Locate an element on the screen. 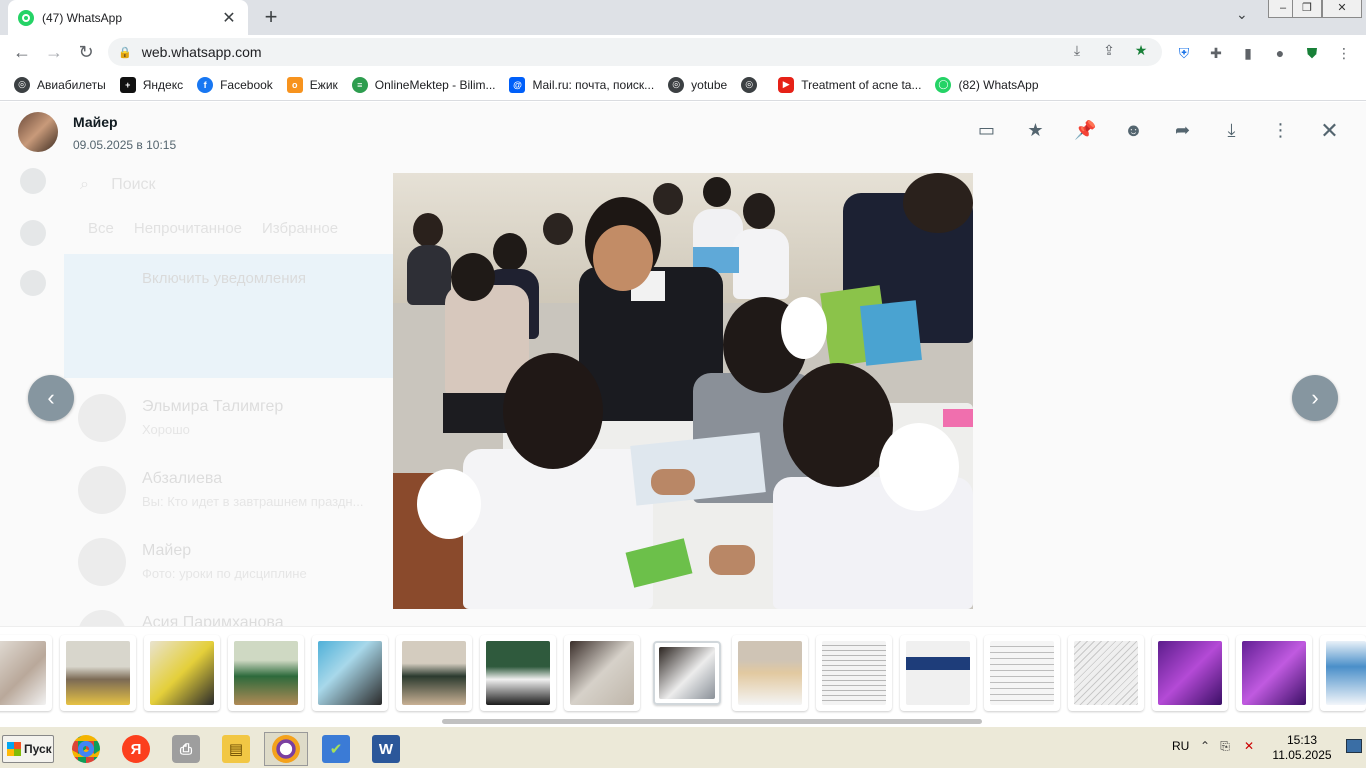  communities-icon is located at coordinates (33, 283).